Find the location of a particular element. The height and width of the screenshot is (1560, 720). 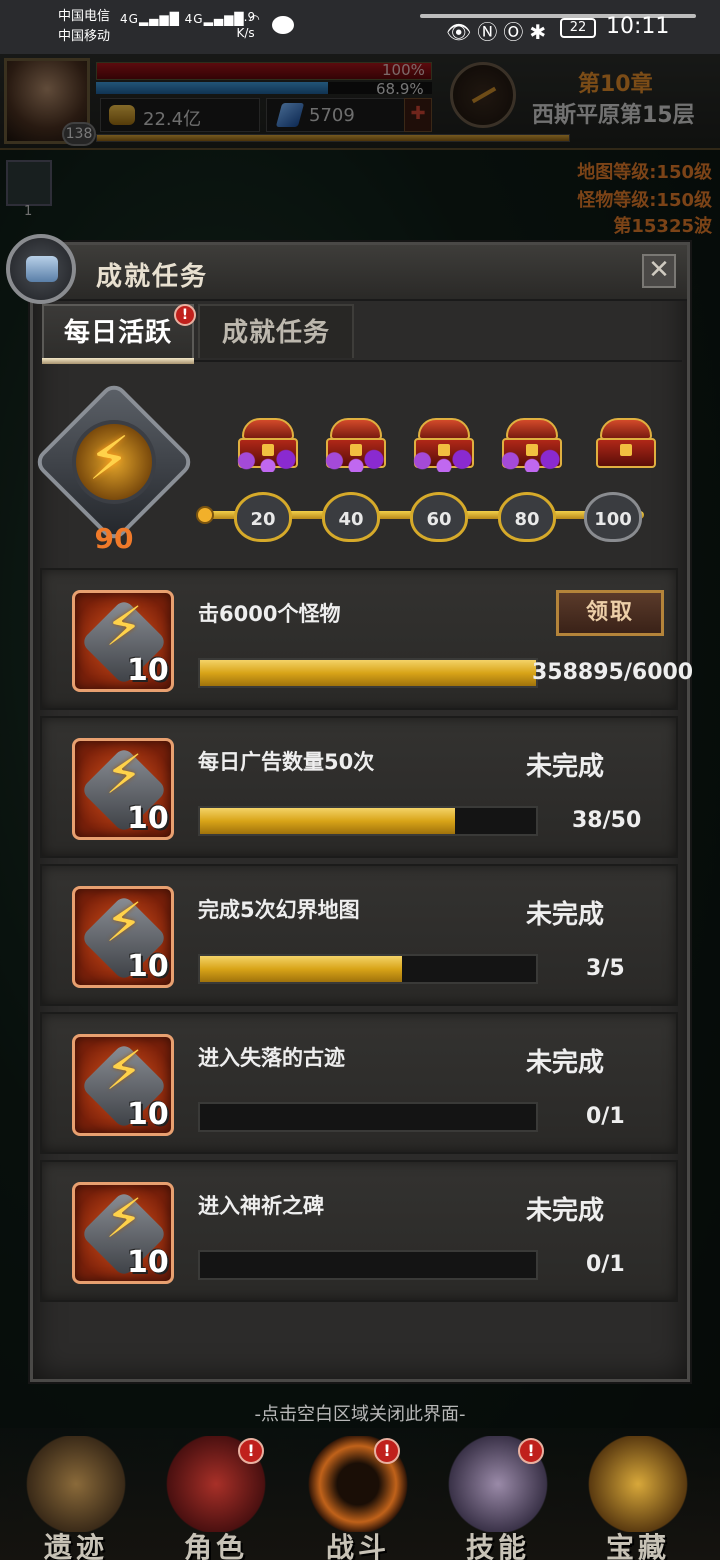

battery-icon: 22 is located at coordinates (578, 28).